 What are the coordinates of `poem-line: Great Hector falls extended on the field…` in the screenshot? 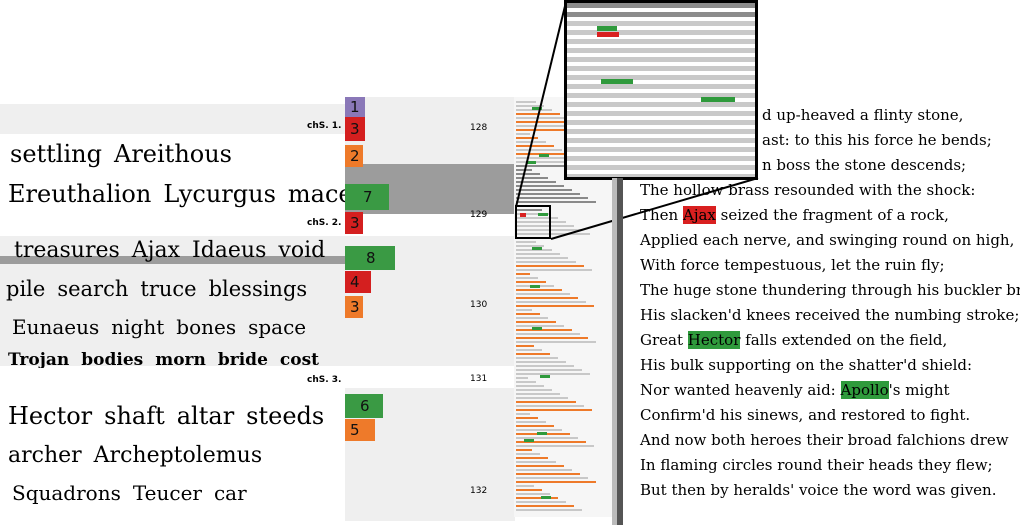 It's located at (793, 340).